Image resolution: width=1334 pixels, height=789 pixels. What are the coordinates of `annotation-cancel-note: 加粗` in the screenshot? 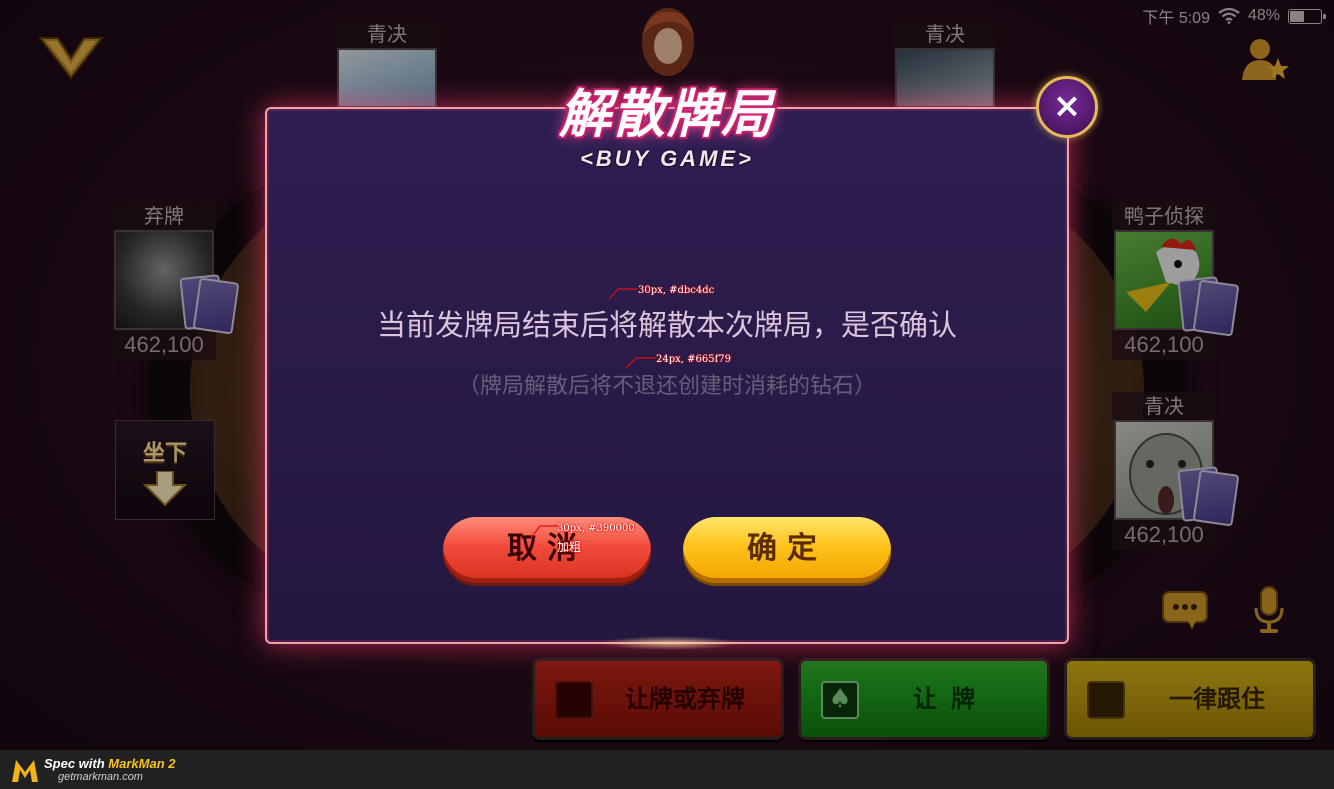 It's located at (569, 547).